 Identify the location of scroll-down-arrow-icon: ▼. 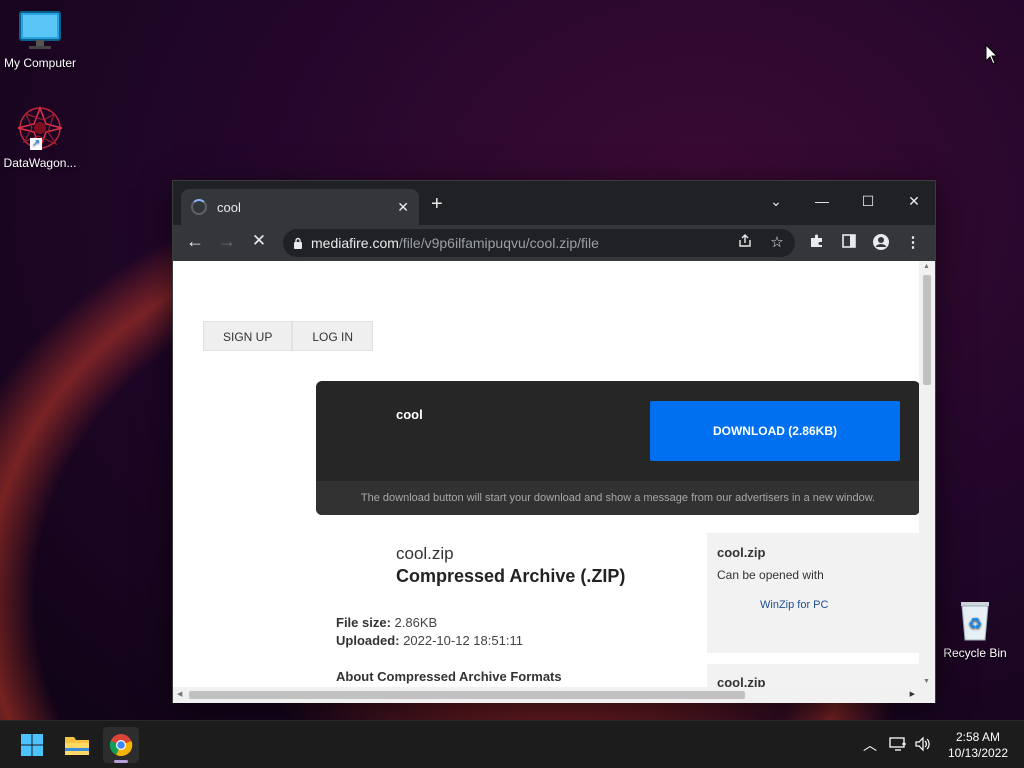
(926, 681).